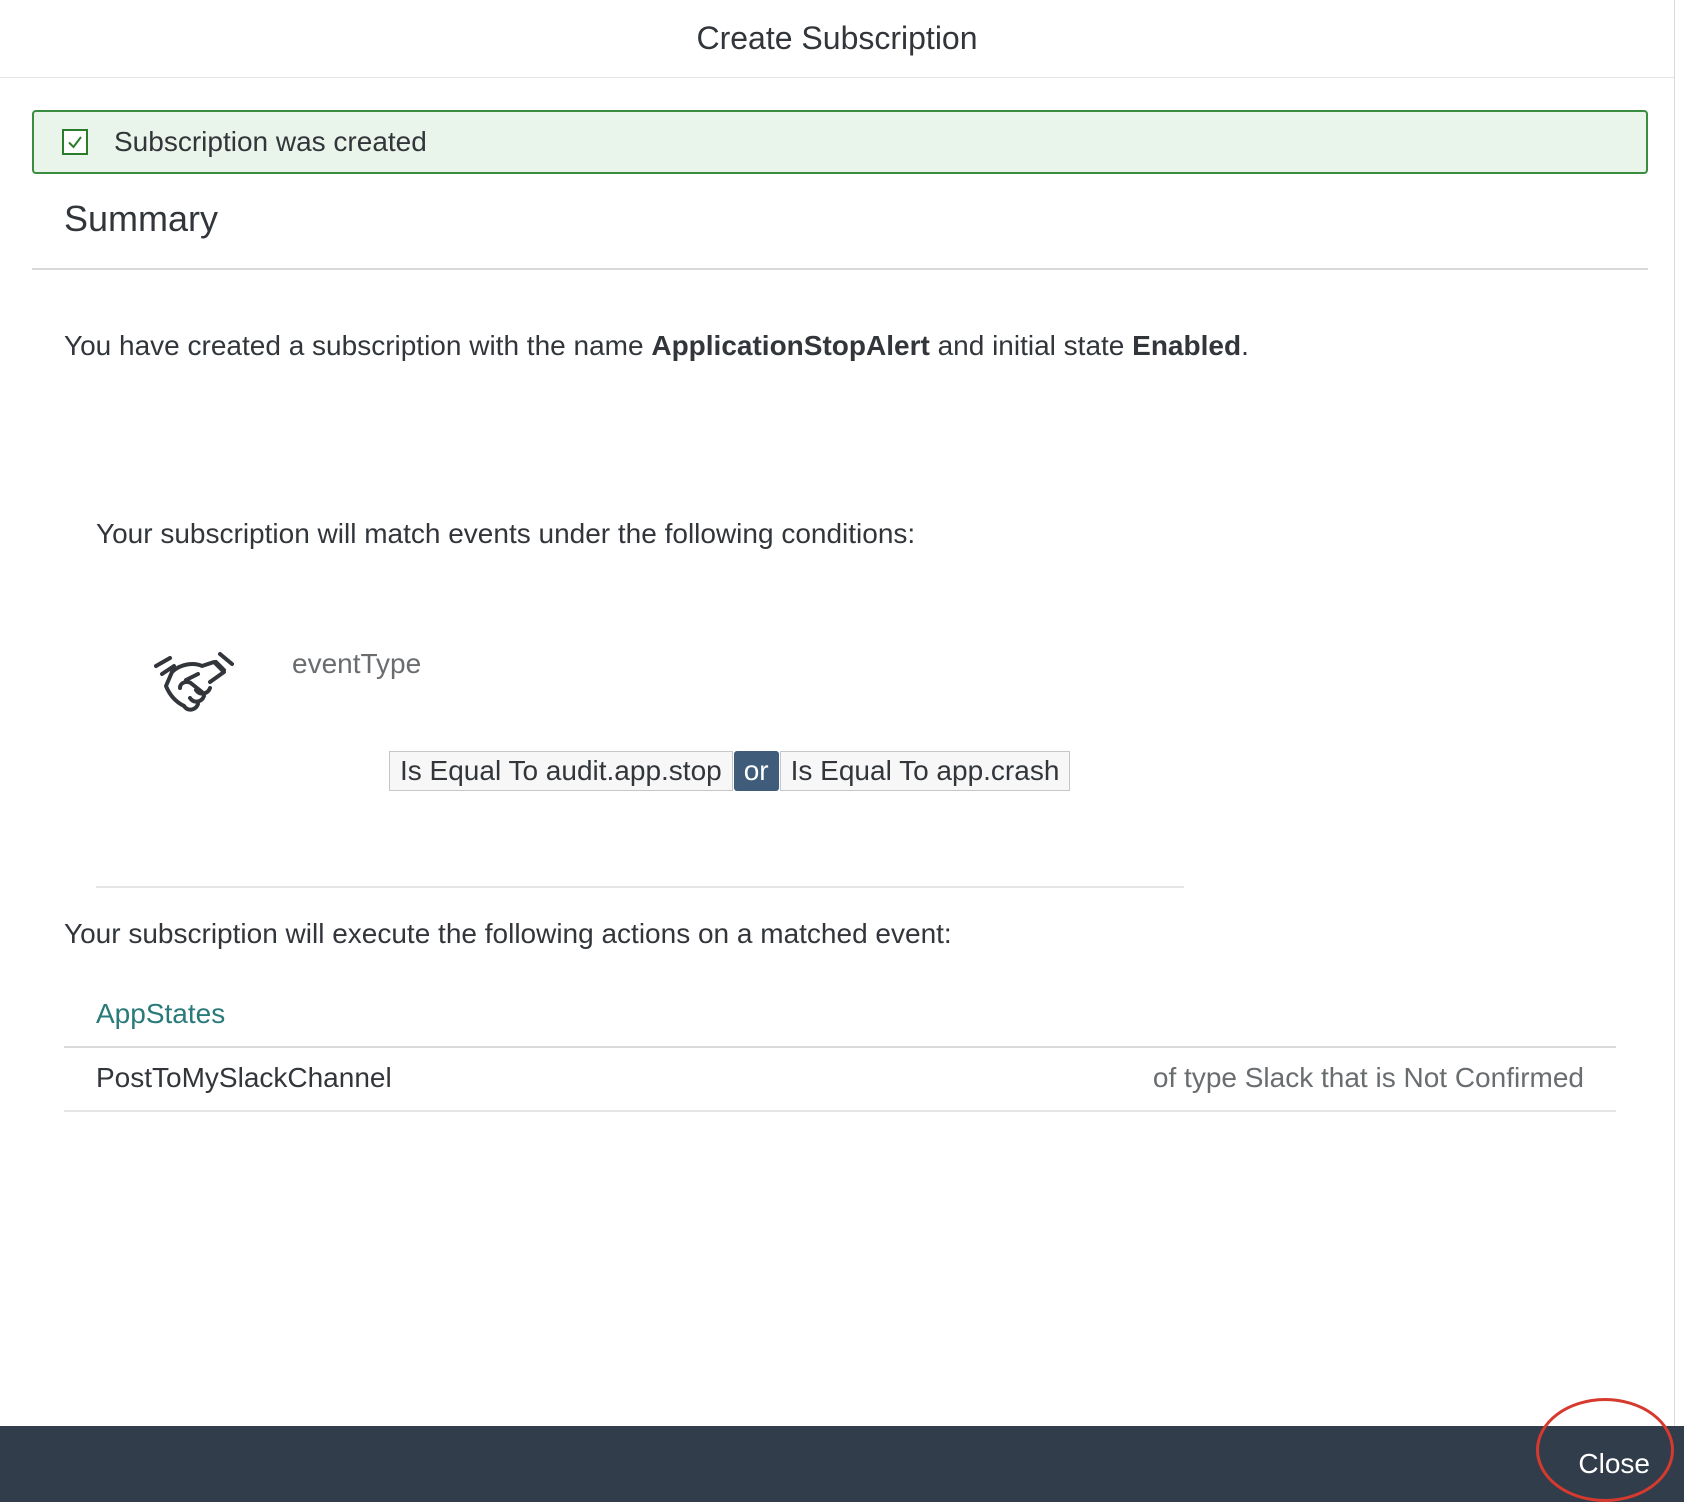 This screenshot has width=1684, height=1502. What do you see at coordinates (194, 682) in the screenshot?
I see `handshake-icon` at bounding box center [194, 682].